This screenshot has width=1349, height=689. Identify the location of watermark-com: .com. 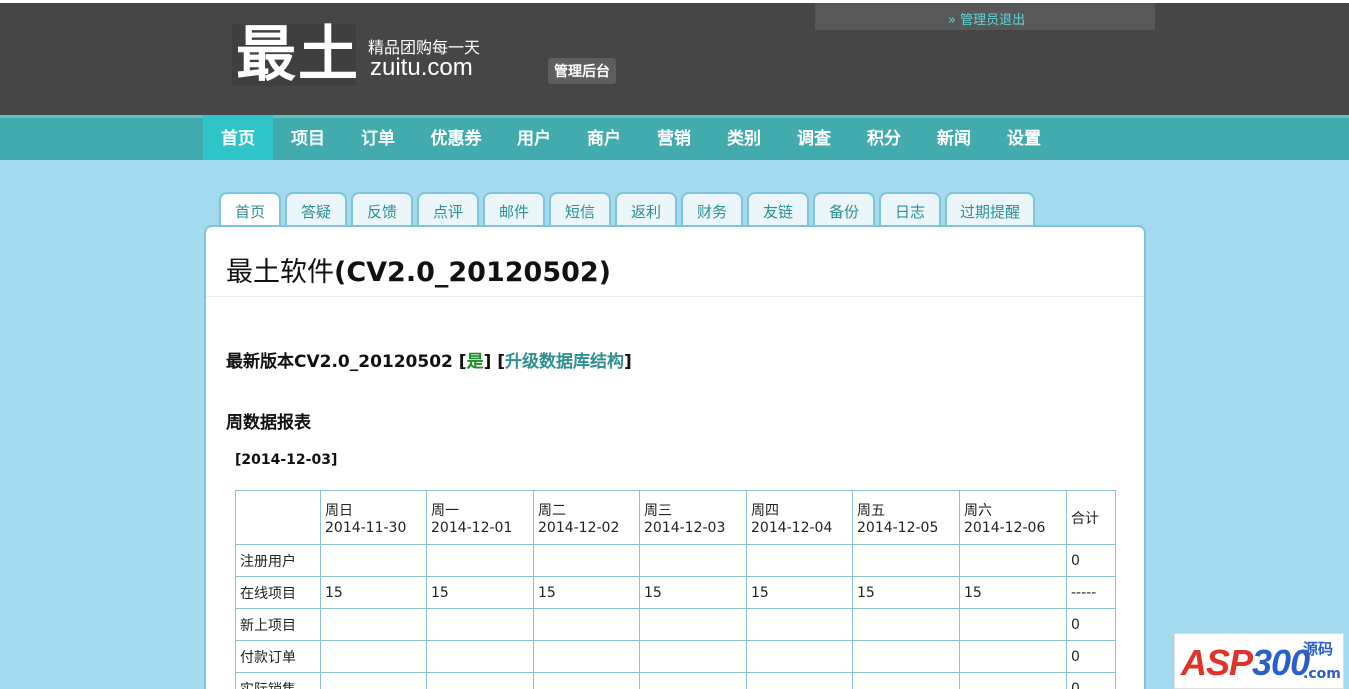
(1322, 674).